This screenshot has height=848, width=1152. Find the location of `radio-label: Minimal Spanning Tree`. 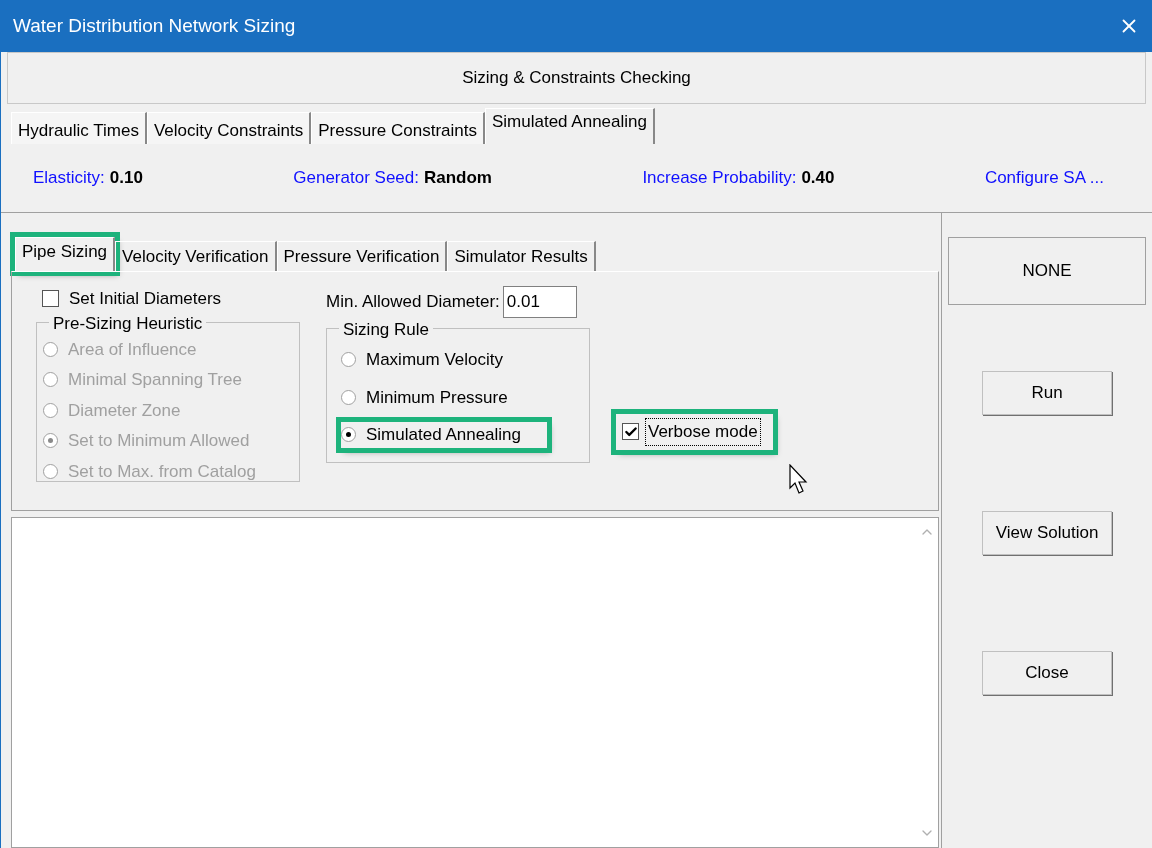

radio-label: Minimal Spanning Tree is located at coordinates (155, 380).